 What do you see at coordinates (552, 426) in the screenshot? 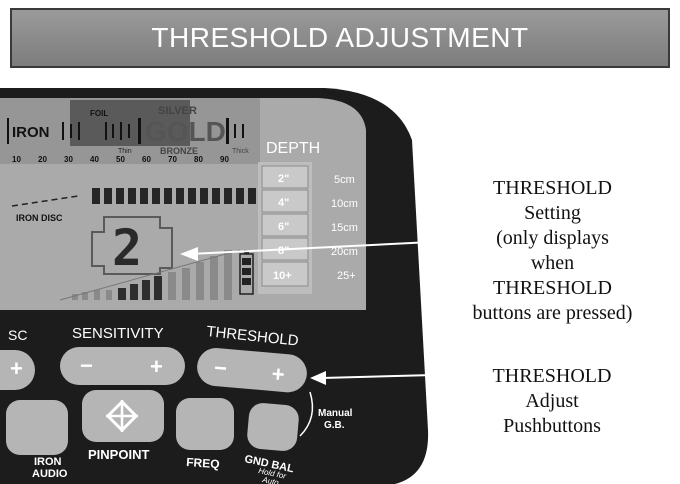
I see `callout-line: Pushbuttons` at bounding box center [552, 426].